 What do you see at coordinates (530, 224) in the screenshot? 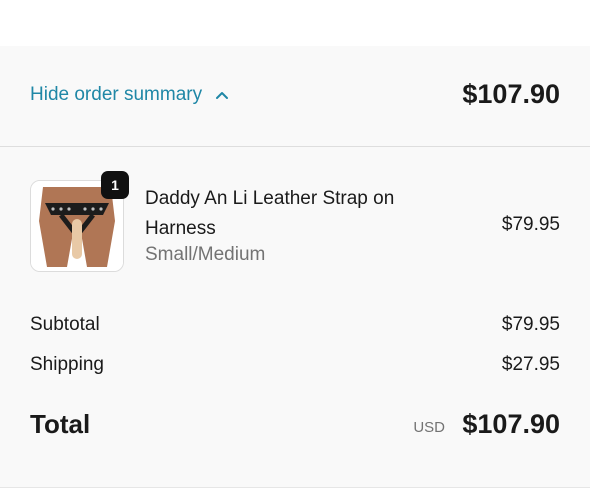
I see `product-price: $79.95` at bounding box center [530, 224].